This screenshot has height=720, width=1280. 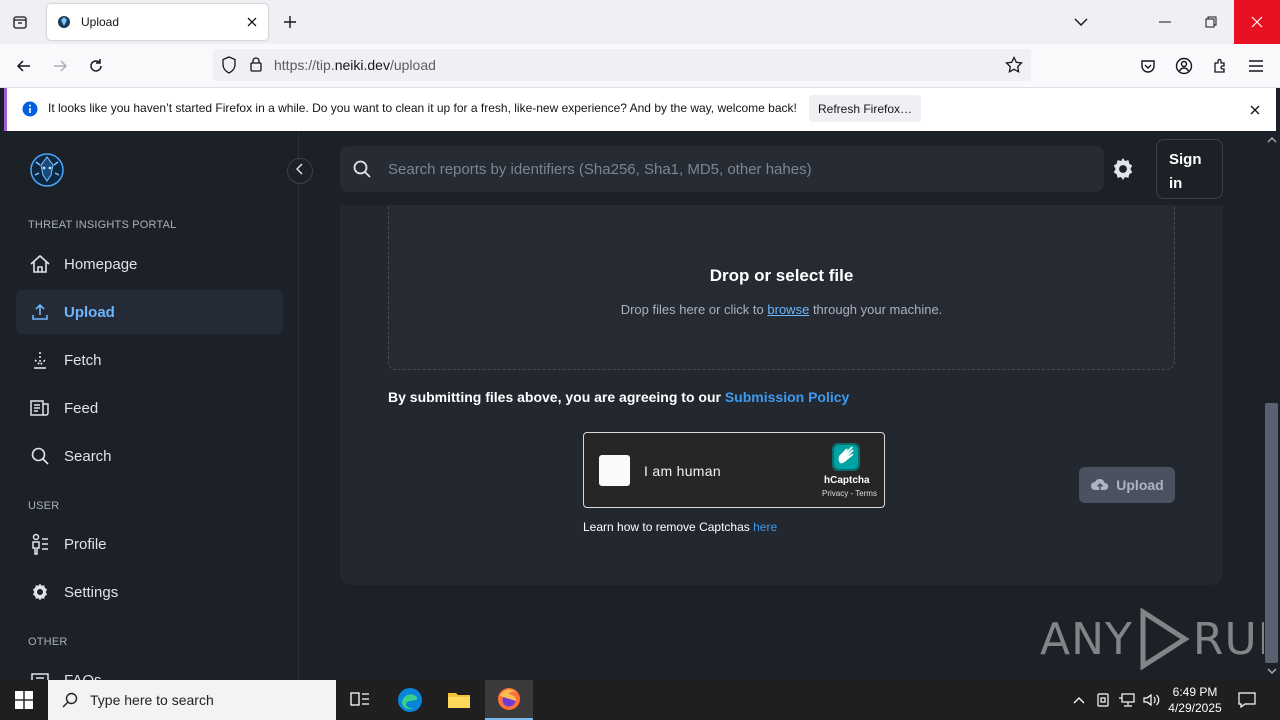 I want to click on scroll-down-icon, so click(x=1272, y=671).